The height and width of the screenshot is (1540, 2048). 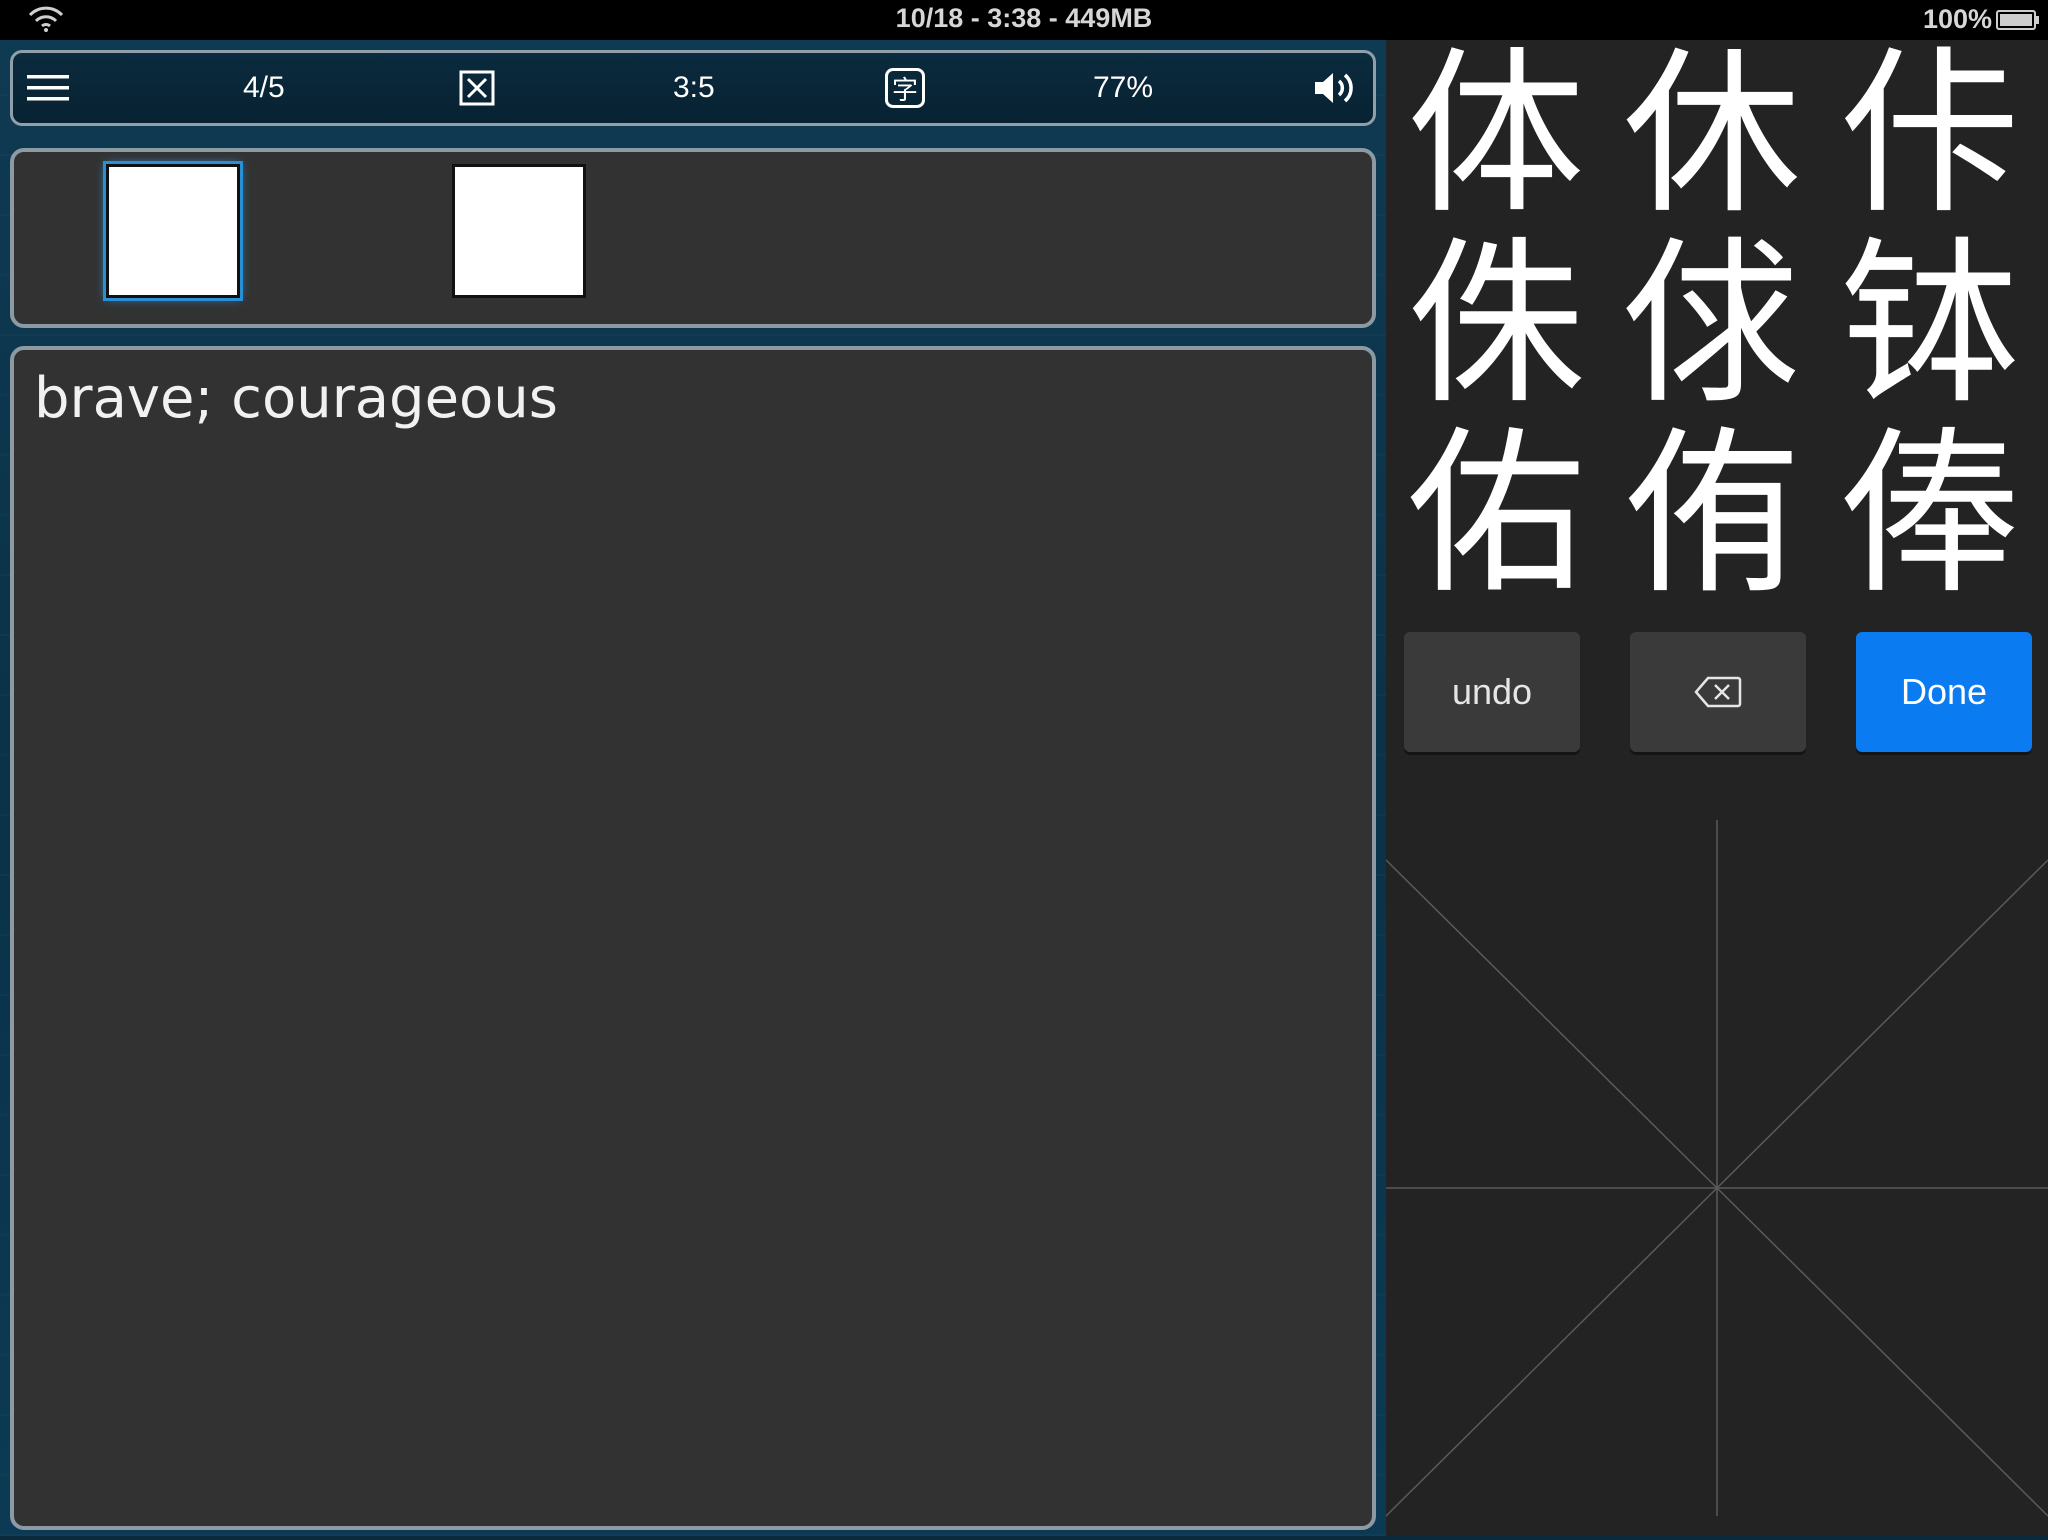 I want to click on answer-box-active, so click(x=173, y=231).